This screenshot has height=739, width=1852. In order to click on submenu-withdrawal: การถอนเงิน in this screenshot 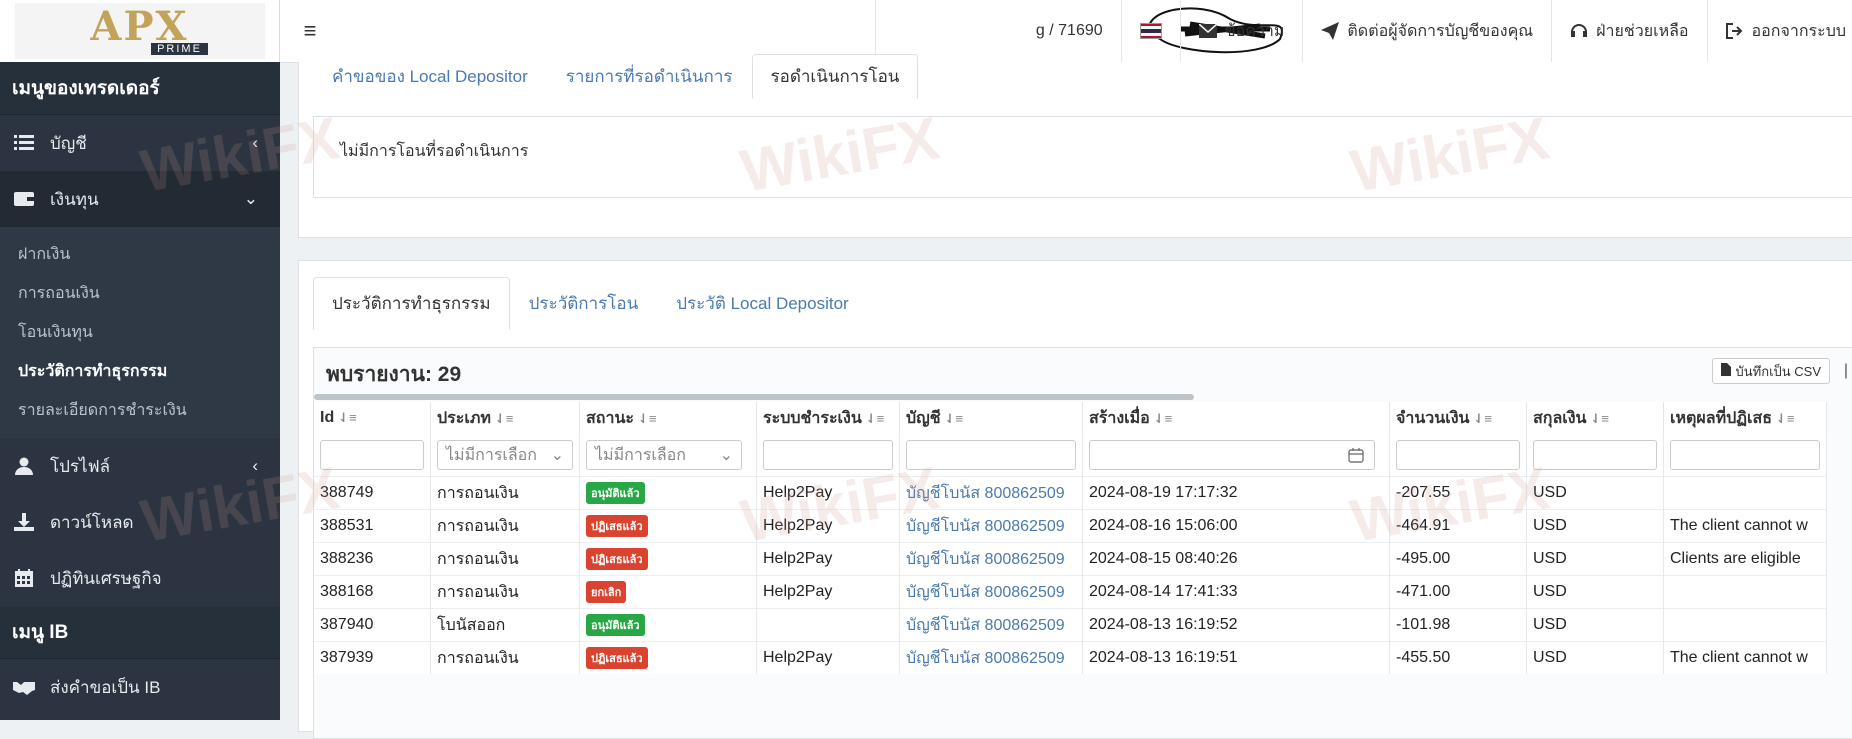, I will do `click(140, 293)`.